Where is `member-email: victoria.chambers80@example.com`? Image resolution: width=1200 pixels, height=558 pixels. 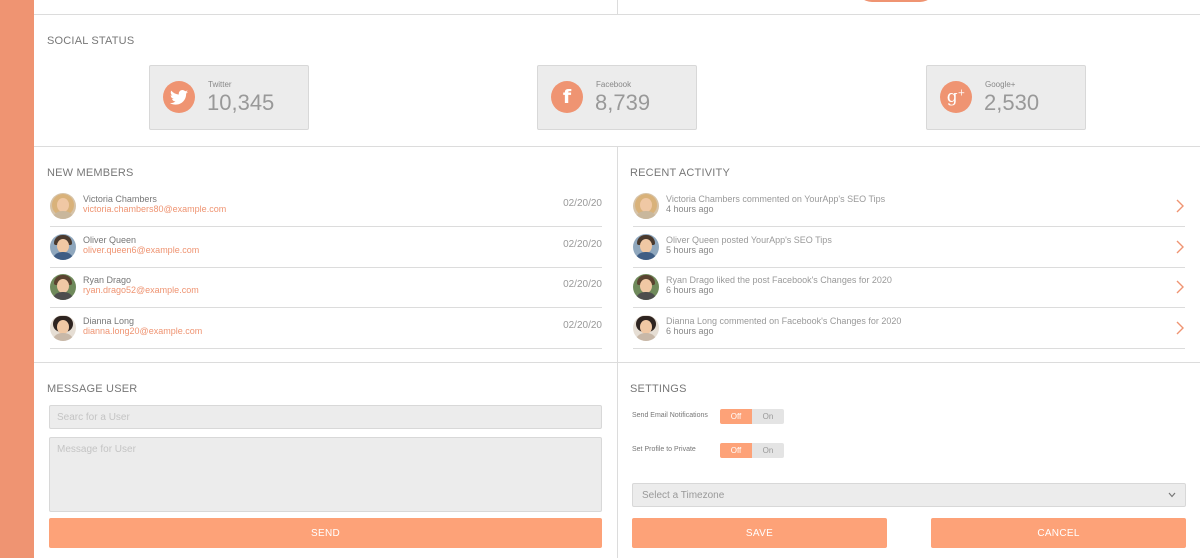 member-email: victoria.chambers80@example.com is located at coordinates (154, 209).